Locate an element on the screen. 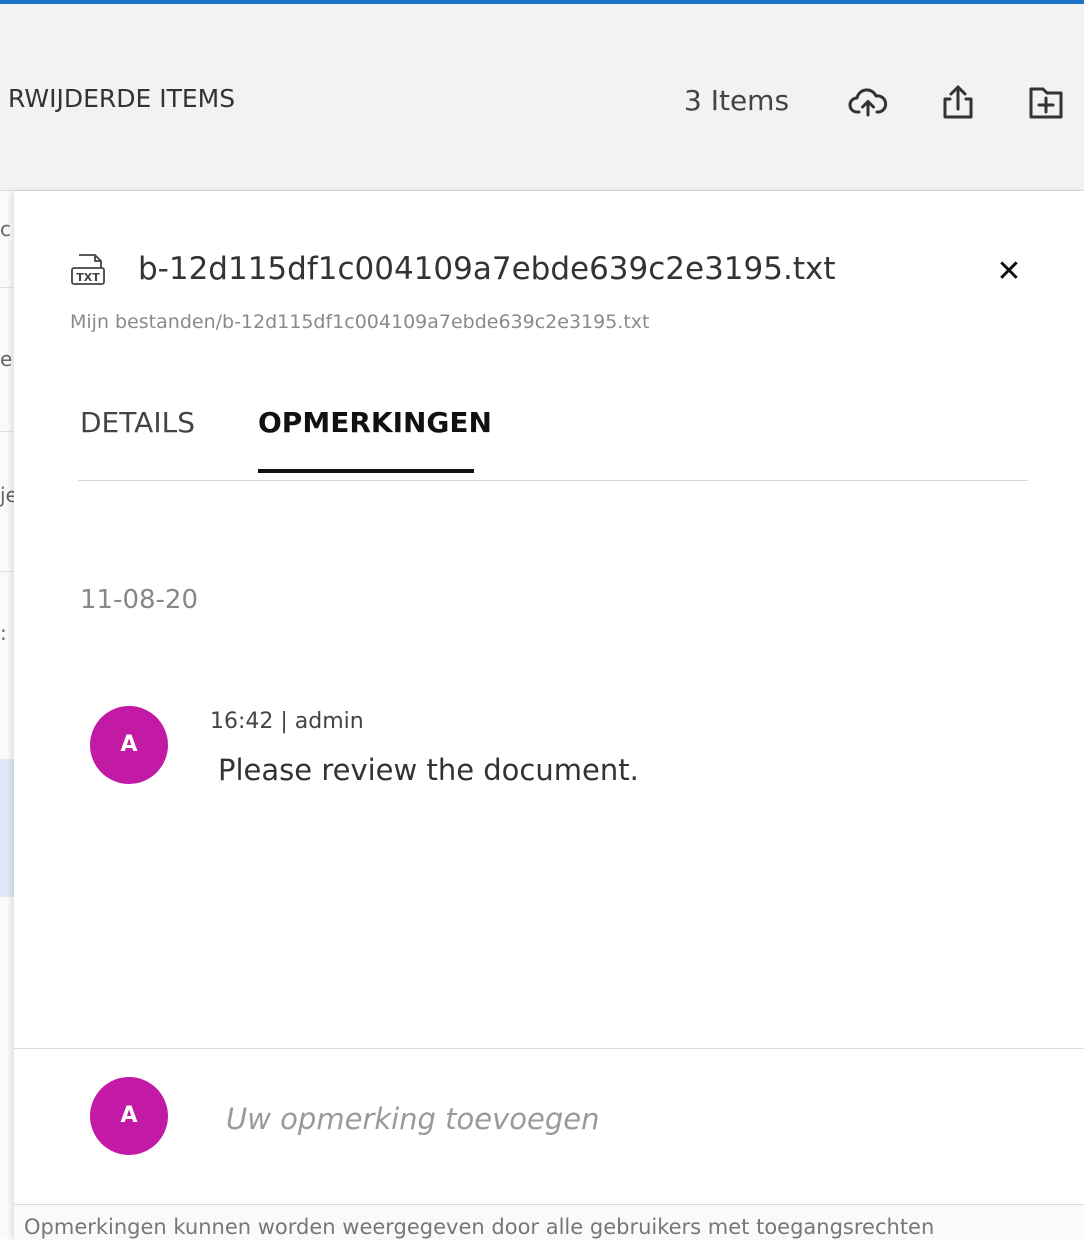 Image resolution: width=1084 pixels, height=1240 pixels. tab-opmerkingen: OPMERKINGEN is located at coordinates (375, 422).